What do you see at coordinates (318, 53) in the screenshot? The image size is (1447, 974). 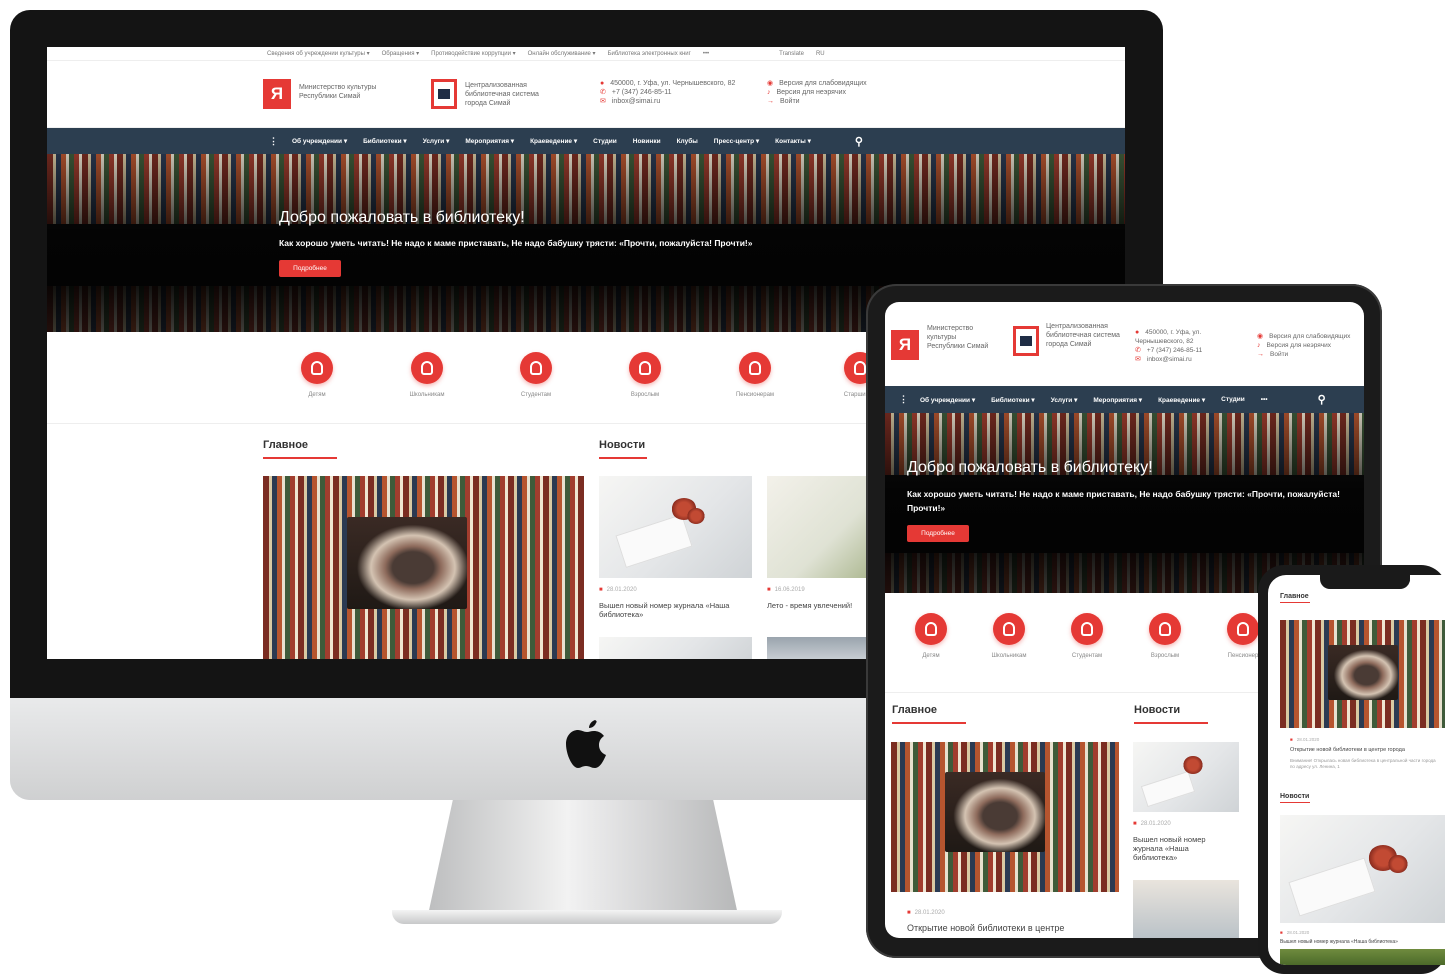 I see `topbar-link: Сведения об учреждении культуры ▾` at bounding box center [318, 53].